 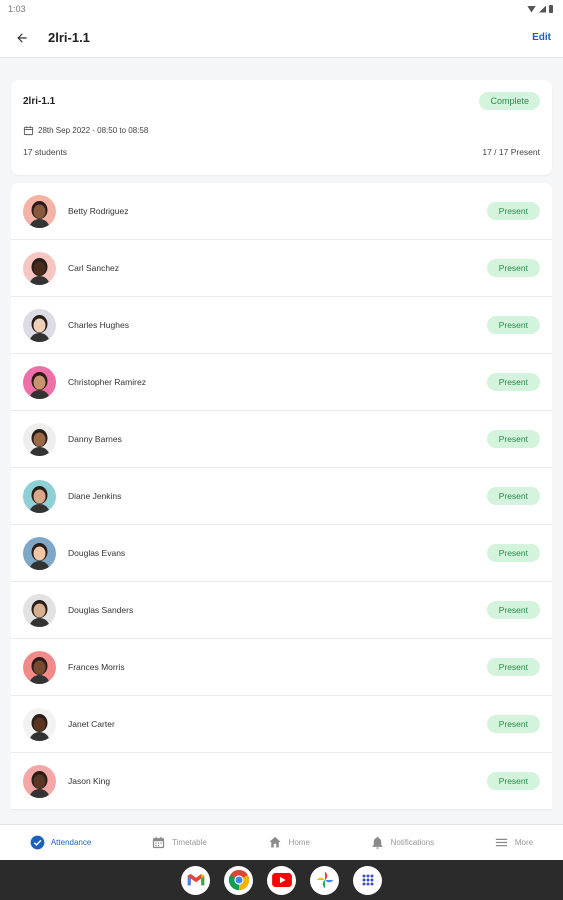 What do you see at coordinates (281, 724) in the screenshot?
I see `student-row: Janet Carter Present` at bounding box center [281, 724].